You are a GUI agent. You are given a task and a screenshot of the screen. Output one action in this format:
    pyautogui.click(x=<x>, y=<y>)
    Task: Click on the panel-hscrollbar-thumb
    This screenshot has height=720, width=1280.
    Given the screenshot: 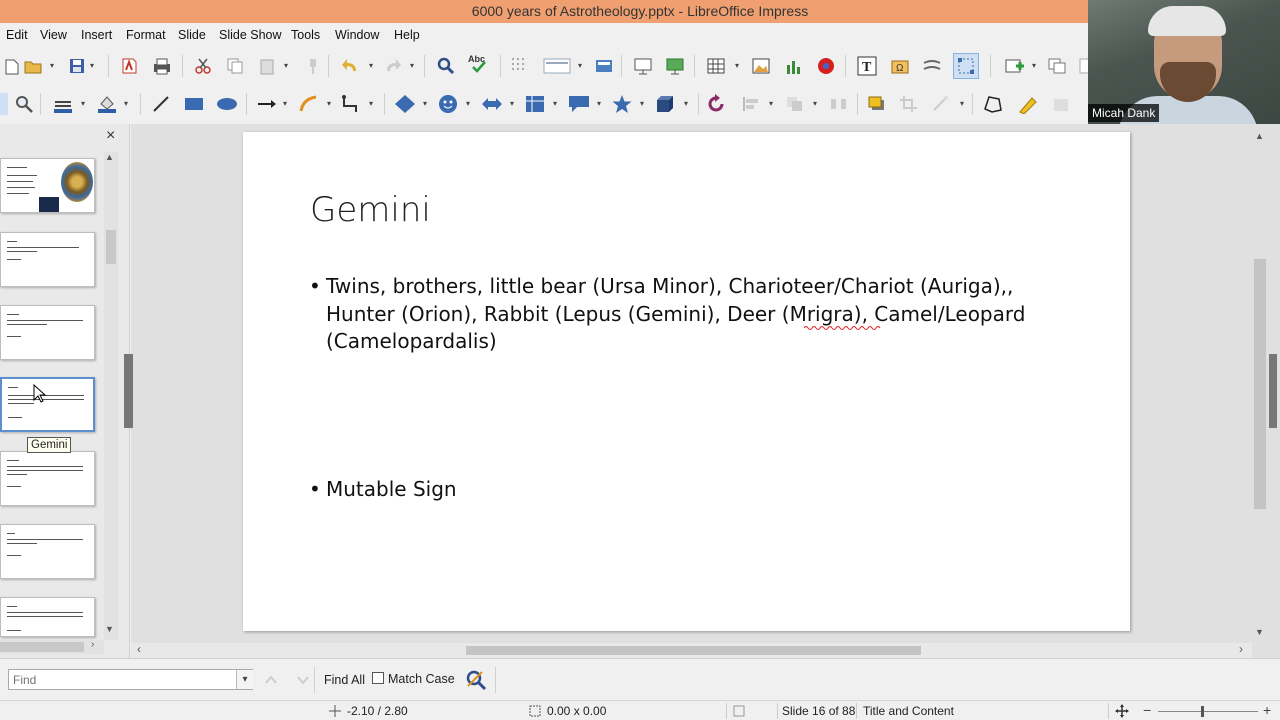 What is the action you would take?
    pyautogui.click(x=42, y=647)
    